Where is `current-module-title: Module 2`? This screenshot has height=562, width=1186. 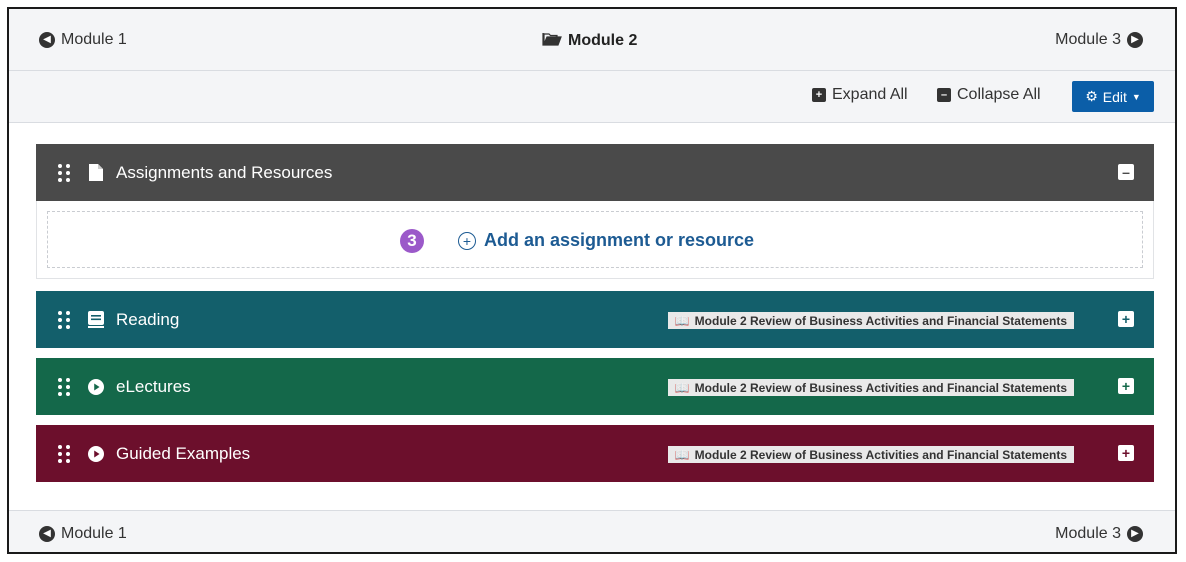
current-module-title: Module 2 is located at coordinates (589, 40).